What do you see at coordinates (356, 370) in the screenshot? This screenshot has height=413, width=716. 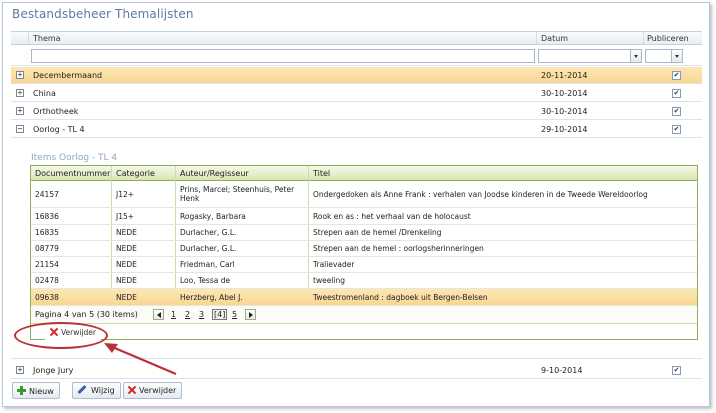 I see `table-row: + Jonge Jury 9-10-2014 ✔` at bounding box center [356, 370].